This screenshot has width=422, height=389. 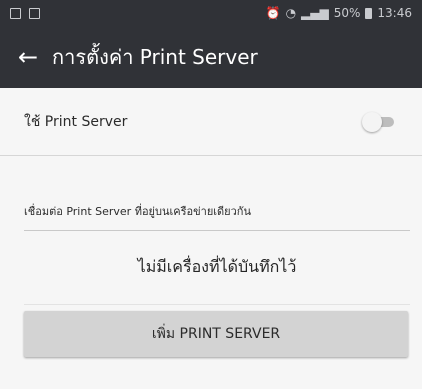 What do you see at coordinates (216, 334) in the screenshot?
I see `add-print-server-button: เพิ่ม PRINT SERVER` at bounding box center [216, 334].